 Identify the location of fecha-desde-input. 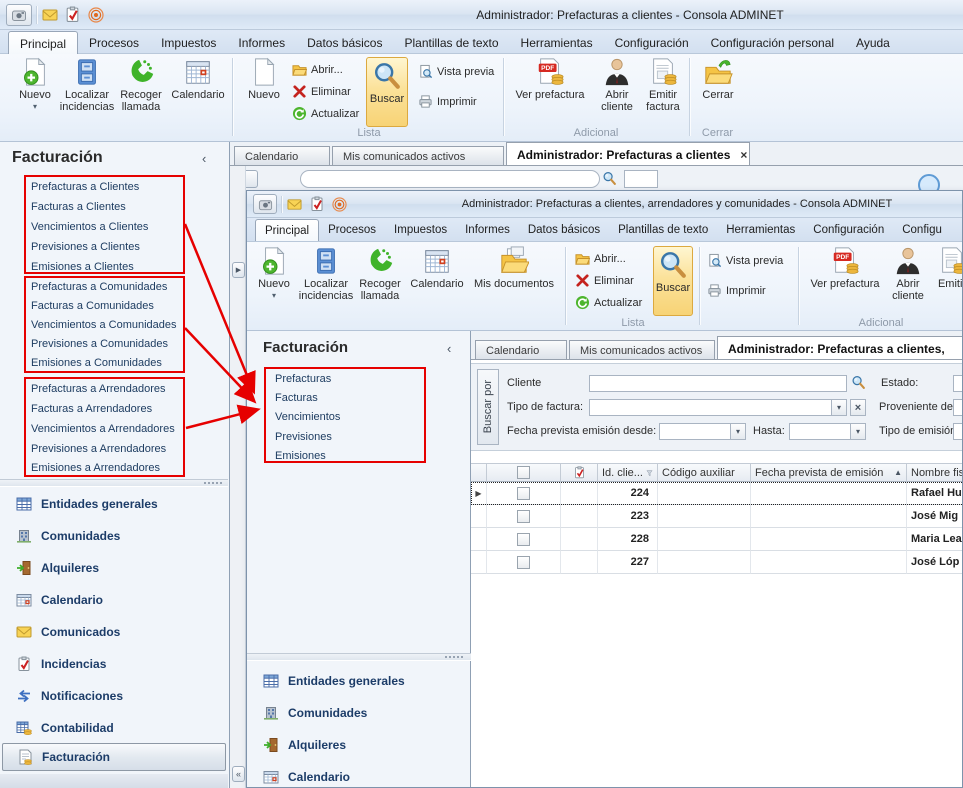
(695, 431).